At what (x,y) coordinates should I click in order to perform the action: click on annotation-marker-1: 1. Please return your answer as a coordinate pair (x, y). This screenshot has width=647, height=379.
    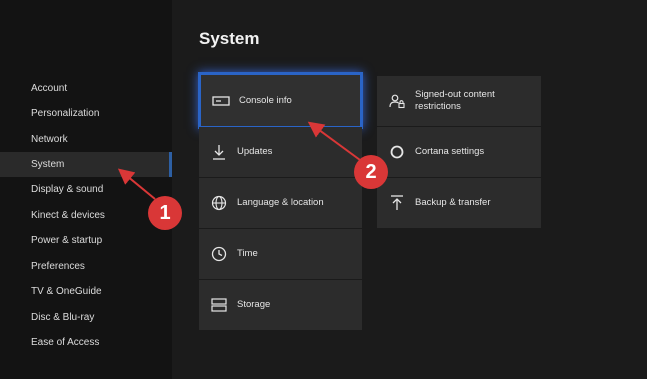
    Looking at the image, I should click on (165, 213).